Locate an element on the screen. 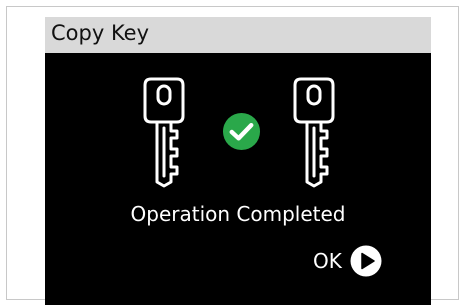 Image resolution: width=467 pixels, height=305 pixels. title-bar: Copy Key is located at coordinates (238, 35).